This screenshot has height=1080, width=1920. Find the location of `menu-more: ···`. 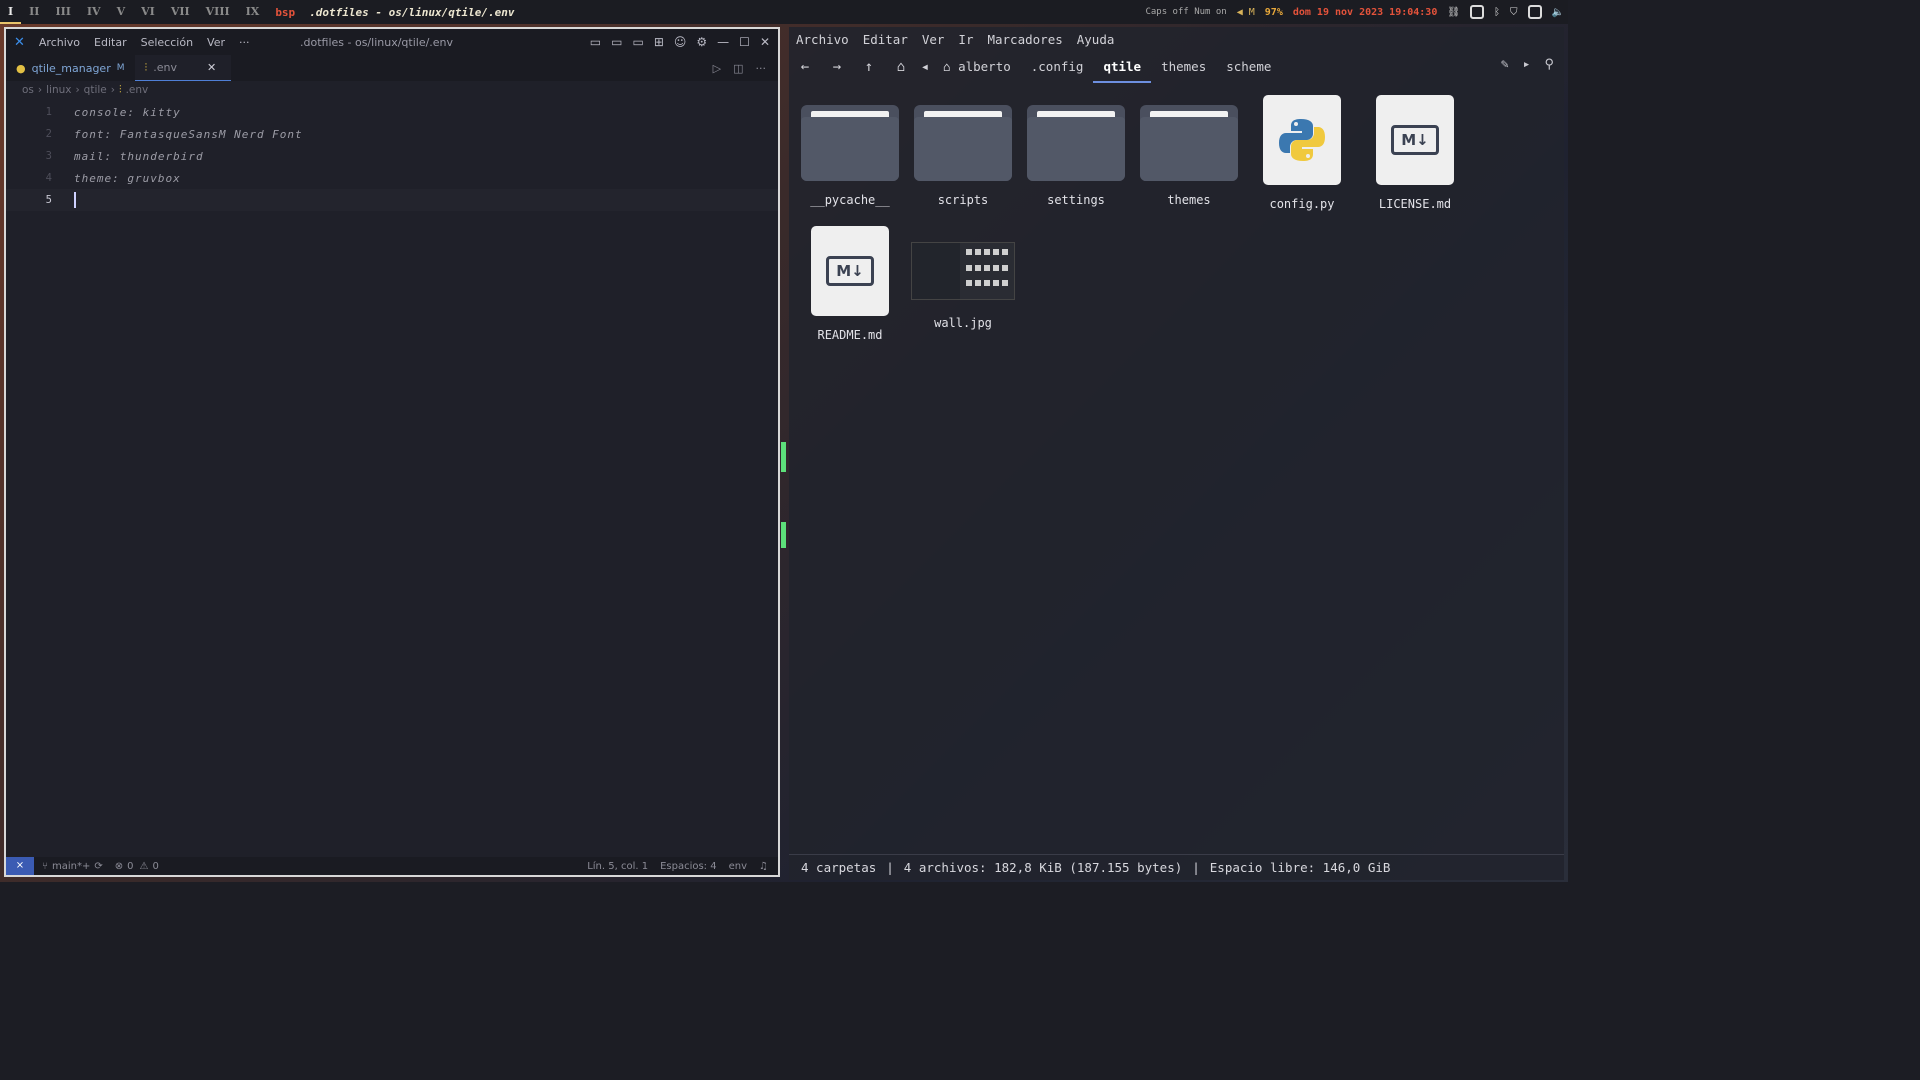

menu-more: ··· is located at coordinates (244, 42).